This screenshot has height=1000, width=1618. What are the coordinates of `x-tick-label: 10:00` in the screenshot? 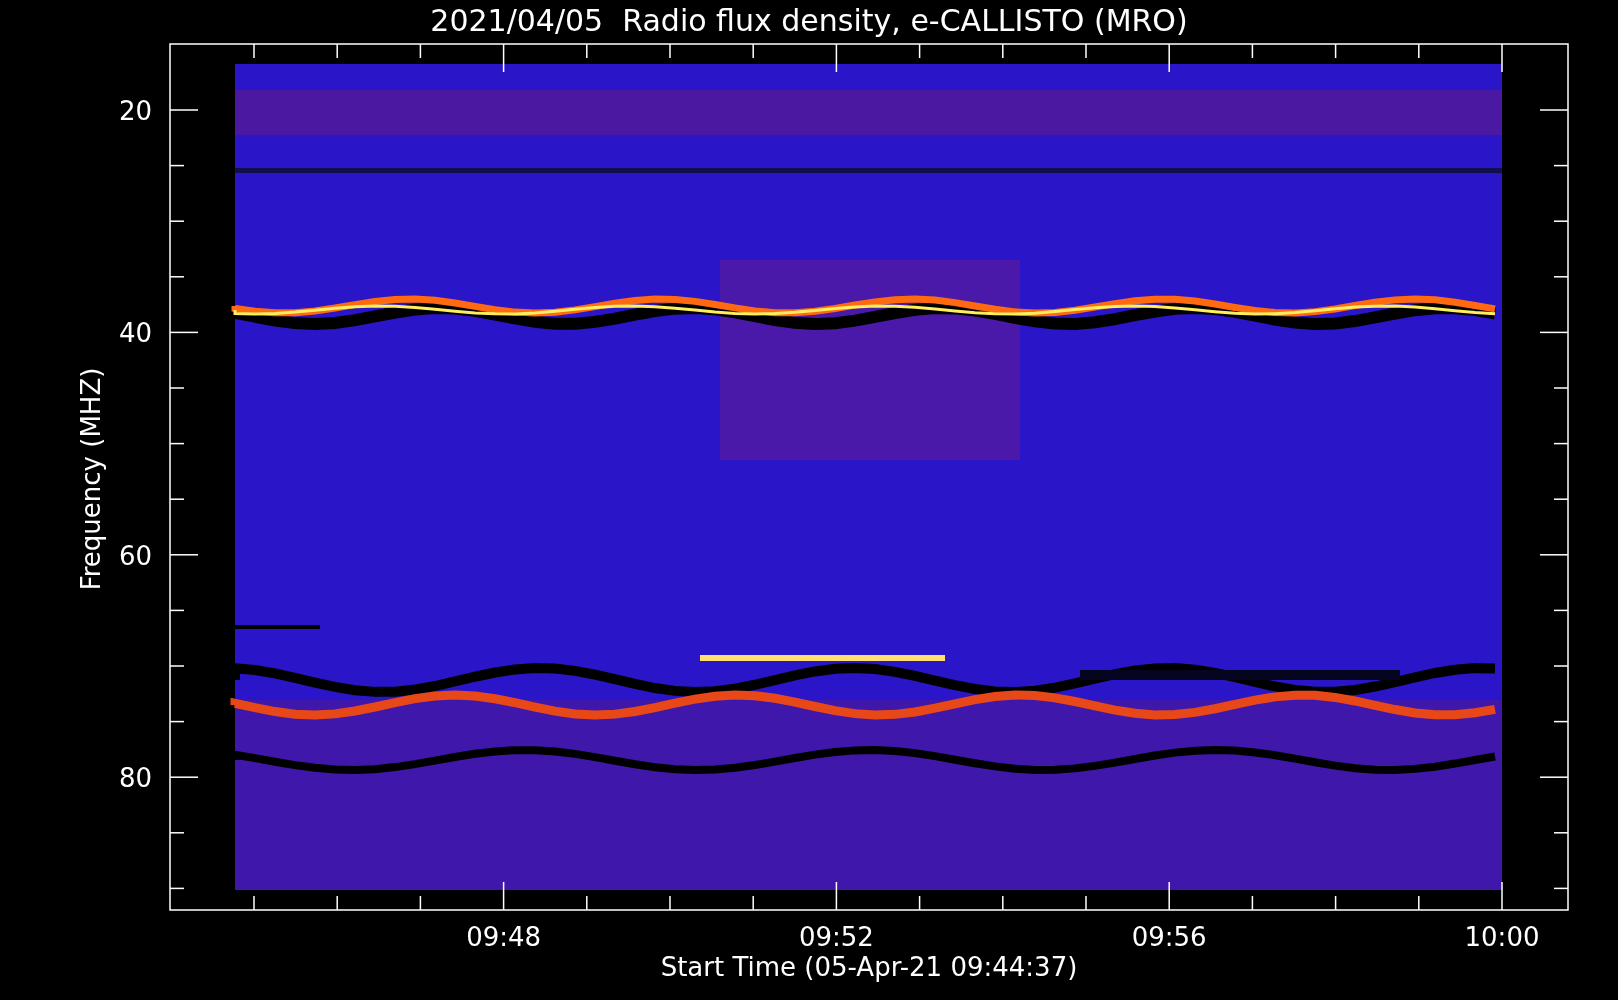 It's located at (1502, 937).